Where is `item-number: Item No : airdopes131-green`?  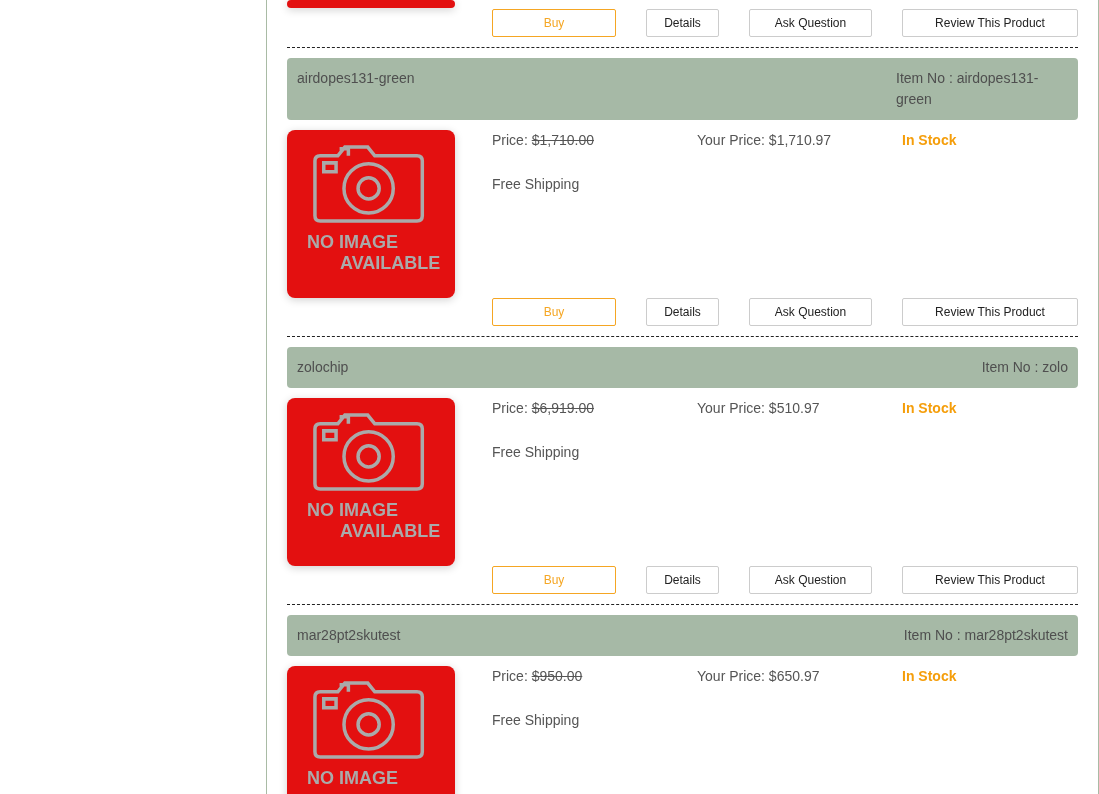 item-number: Item No : airdopes131-green is located at coordinates (968, 89).